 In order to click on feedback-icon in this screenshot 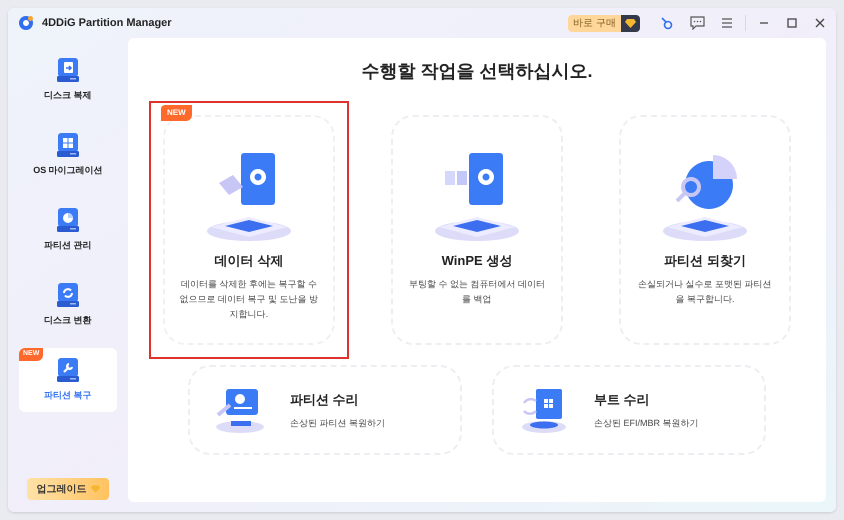, I will do `click(697, 23)`.